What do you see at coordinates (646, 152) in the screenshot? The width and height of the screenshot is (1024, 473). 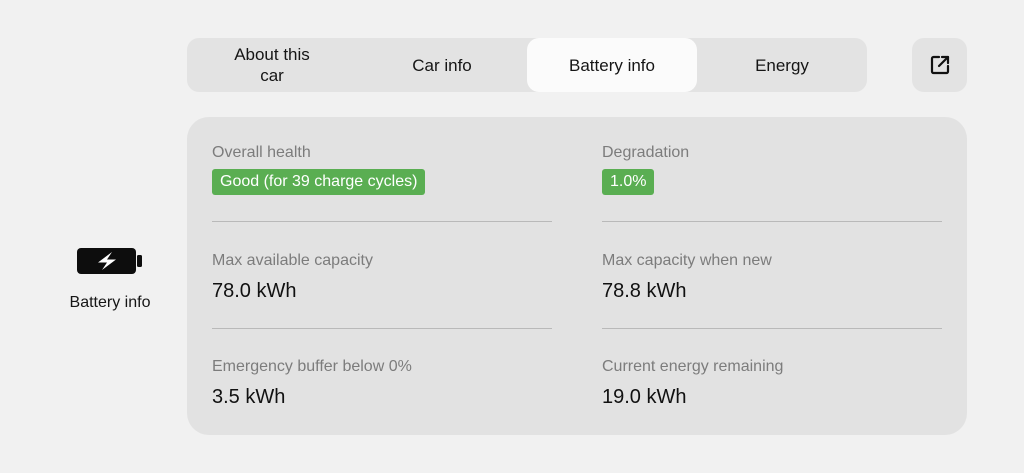 I see `degradation-label: Degradation` at bounding box center [646, 152].